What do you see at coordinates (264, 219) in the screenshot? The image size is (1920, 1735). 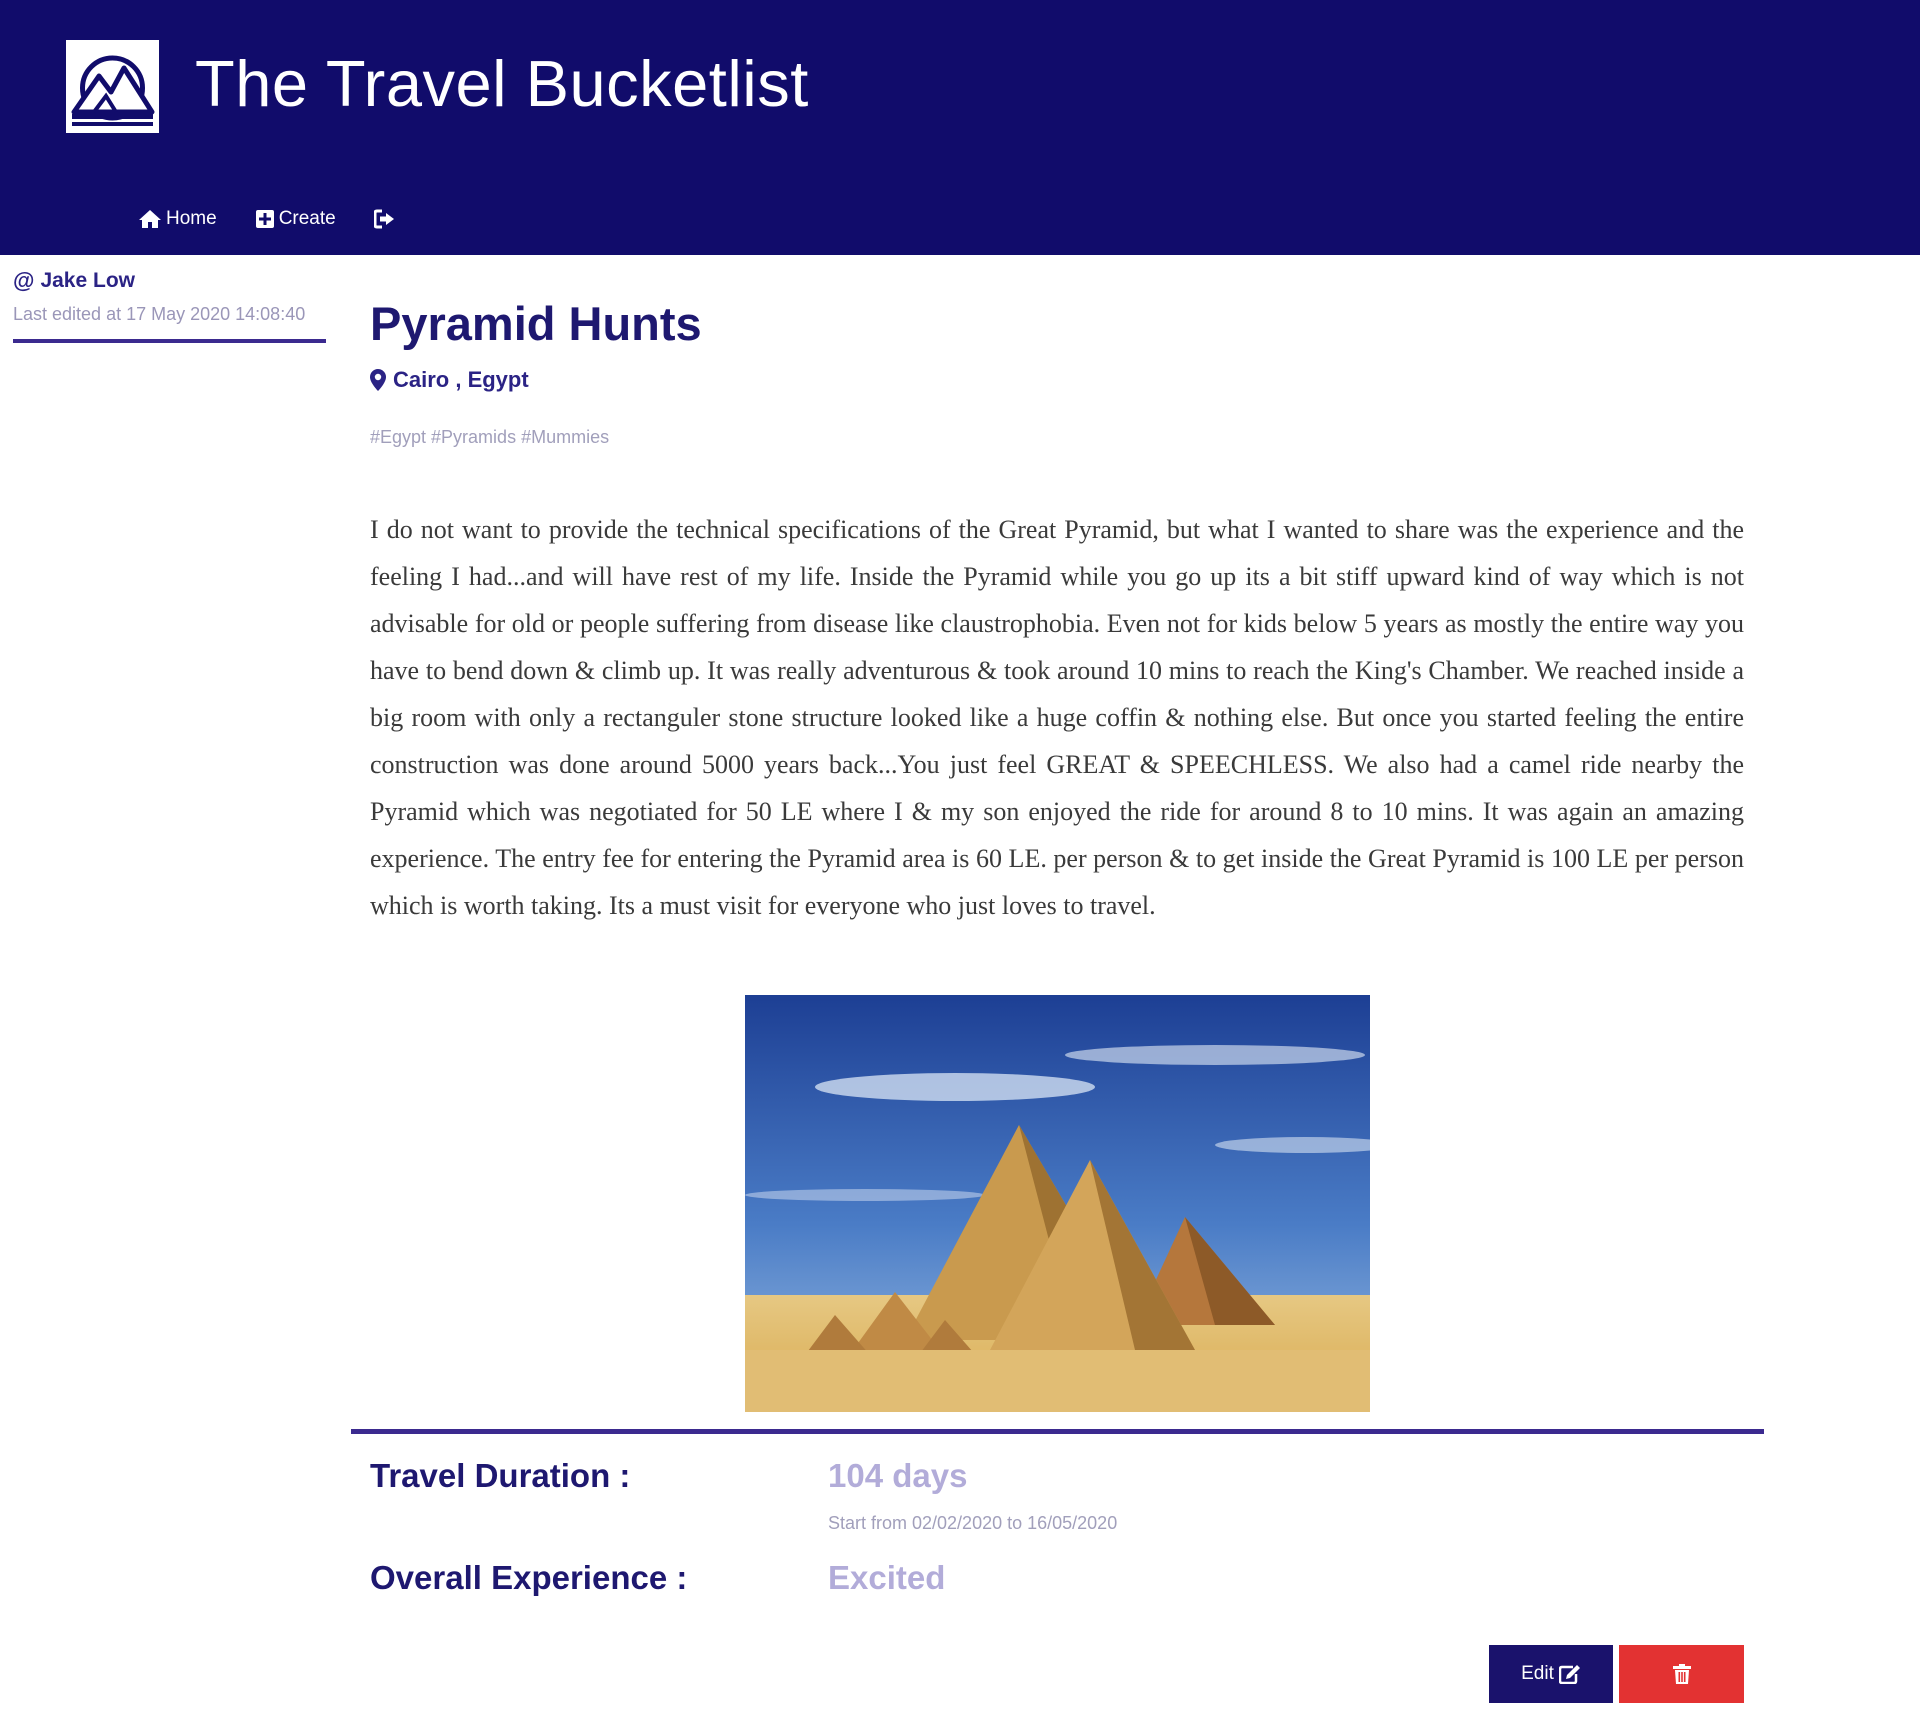 I see `plus-square-icon` at bounding box center [264, 219].